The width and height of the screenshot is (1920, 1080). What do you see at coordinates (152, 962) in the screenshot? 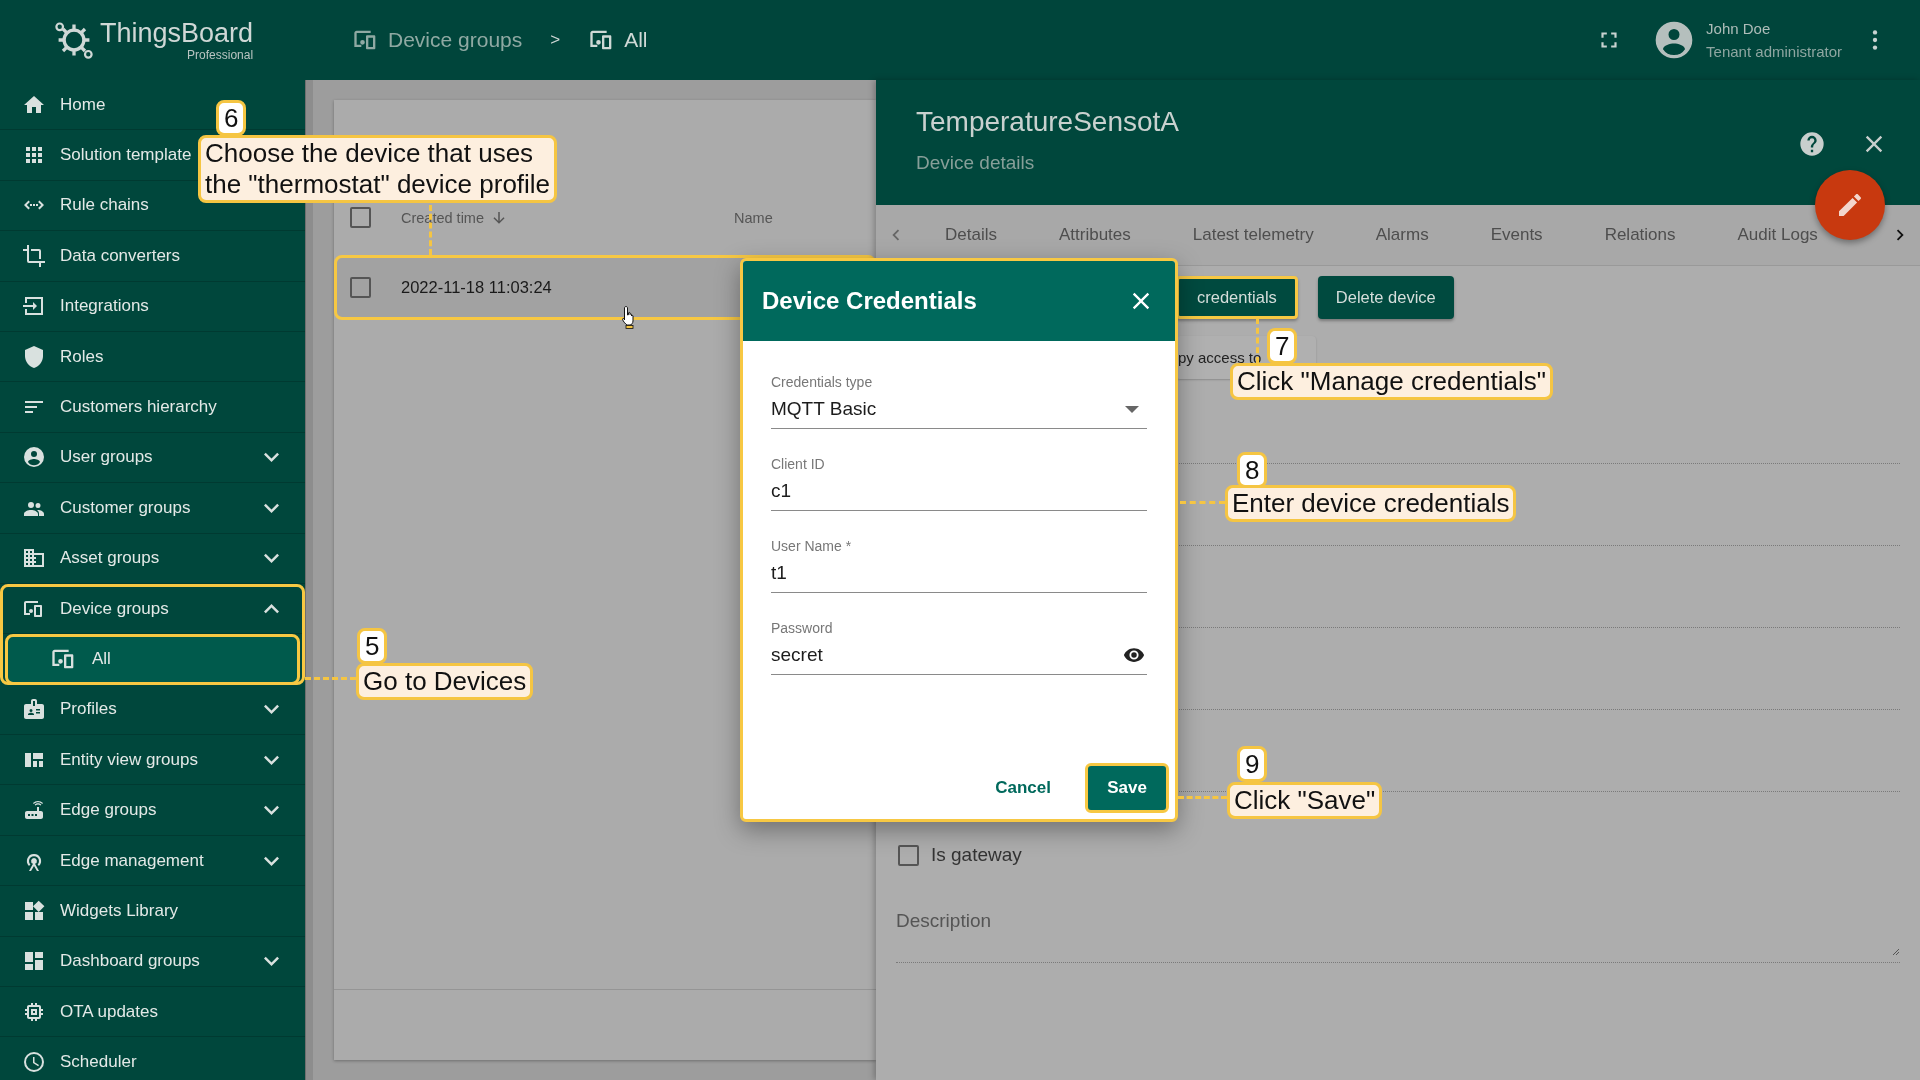
I see `sidebar-item: Dashboard groups` at bounding box center [152, 962].